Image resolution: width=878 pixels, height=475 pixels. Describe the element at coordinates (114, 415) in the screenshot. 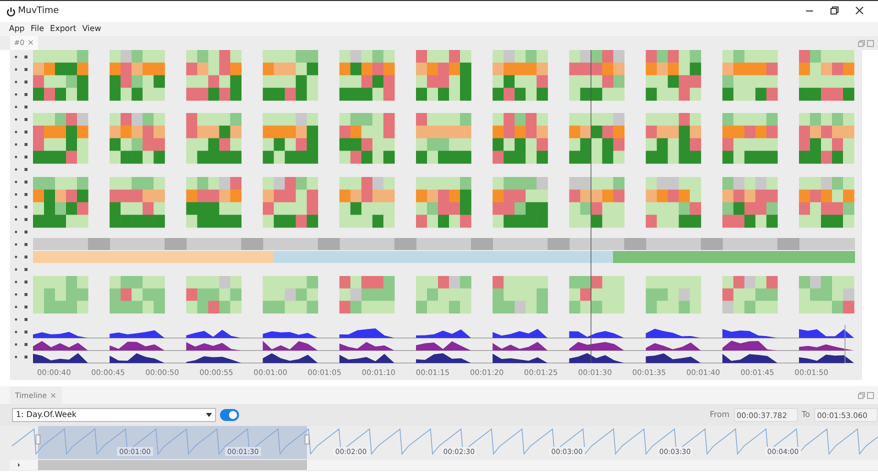

I see `variable-dropdown: 1: Day.Of.Week` at that location.